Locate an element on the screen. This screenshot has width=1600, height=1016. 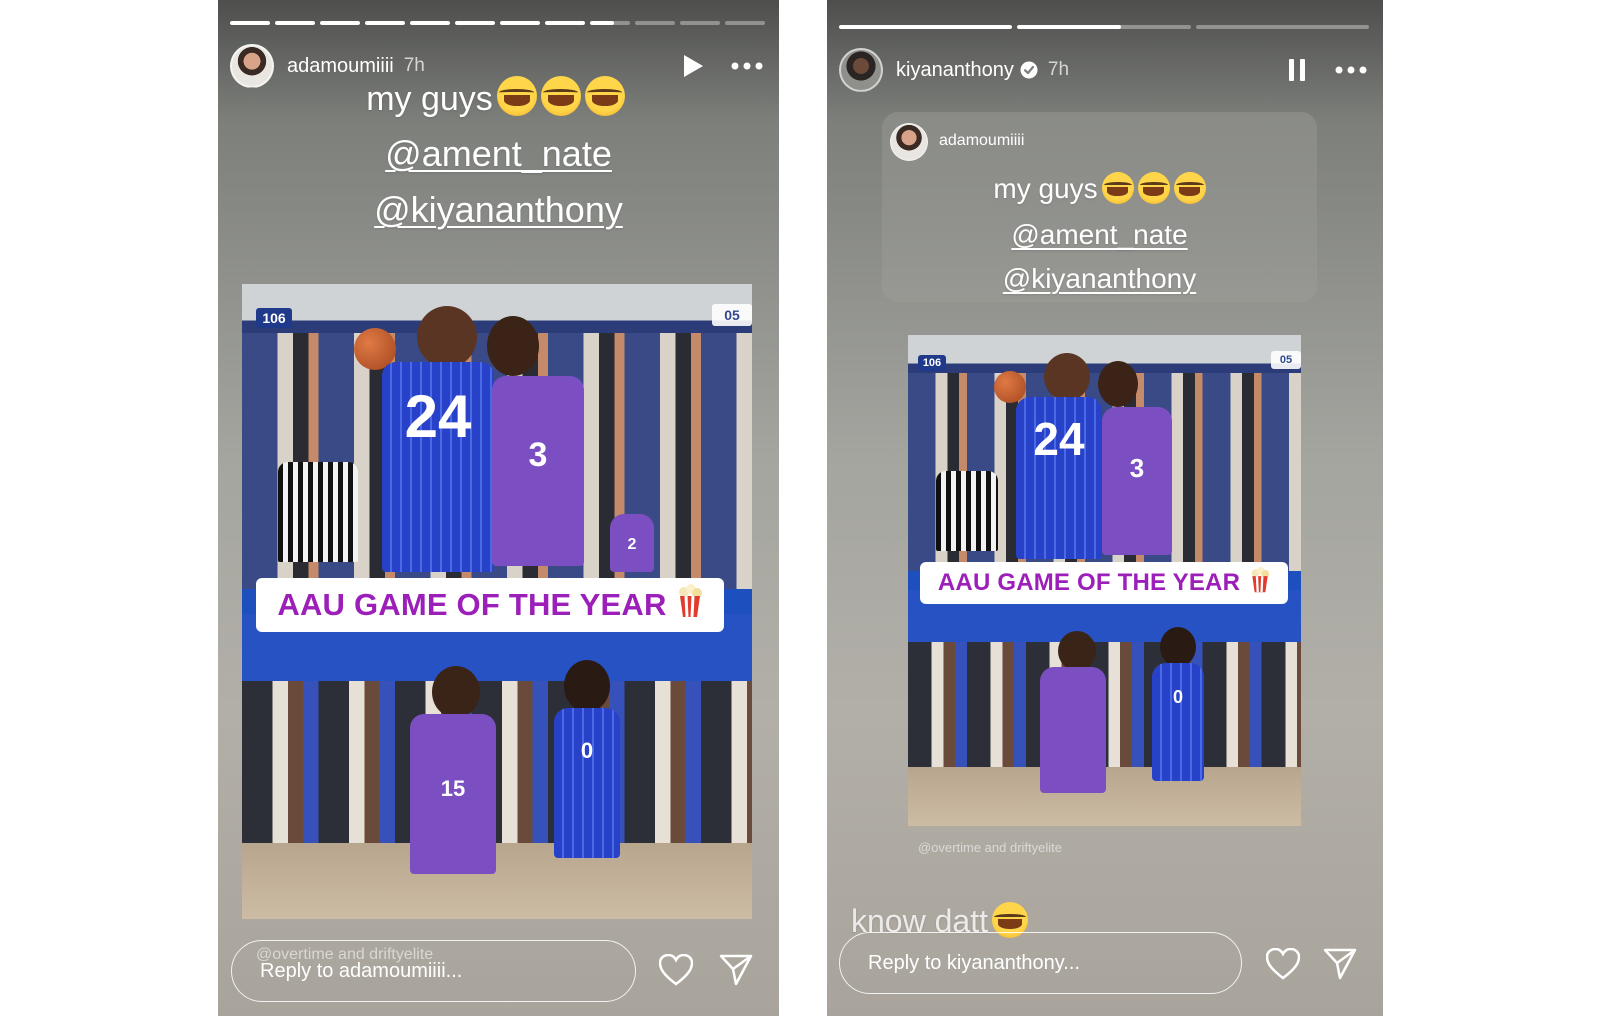
story-caption: my guys @ament_nate @kiyananthony is located at coordinates (498, 153).